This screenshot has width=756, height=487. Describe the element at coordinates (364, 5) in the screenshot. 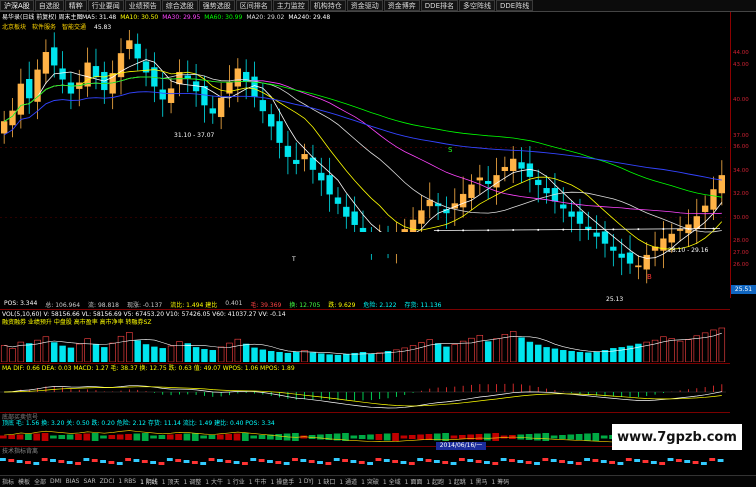

I see `nav-tab: 资金驱动` at that location.